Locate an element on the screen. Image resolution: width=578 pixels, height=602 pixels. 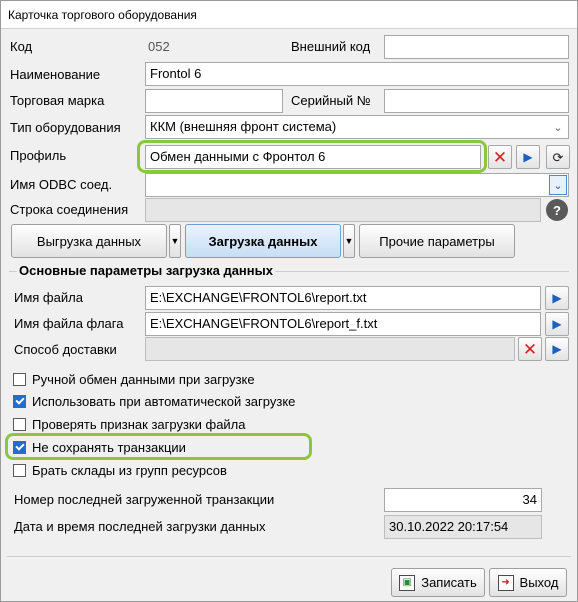
manual-exchange-checkbox is located at coordinates (19, 379).